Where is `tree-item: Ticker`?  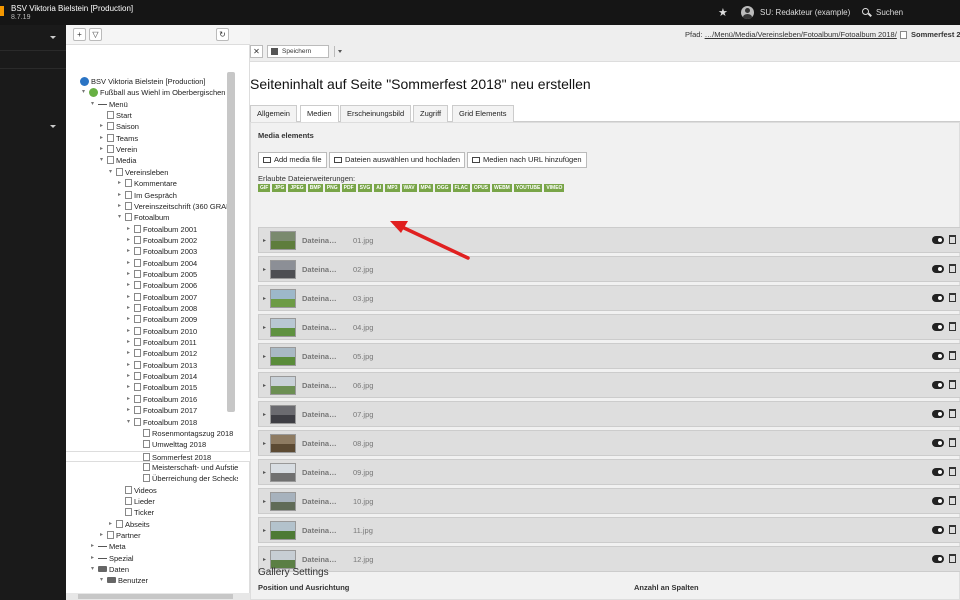 tree-item: Ticker is located at coordinates (152, 512).